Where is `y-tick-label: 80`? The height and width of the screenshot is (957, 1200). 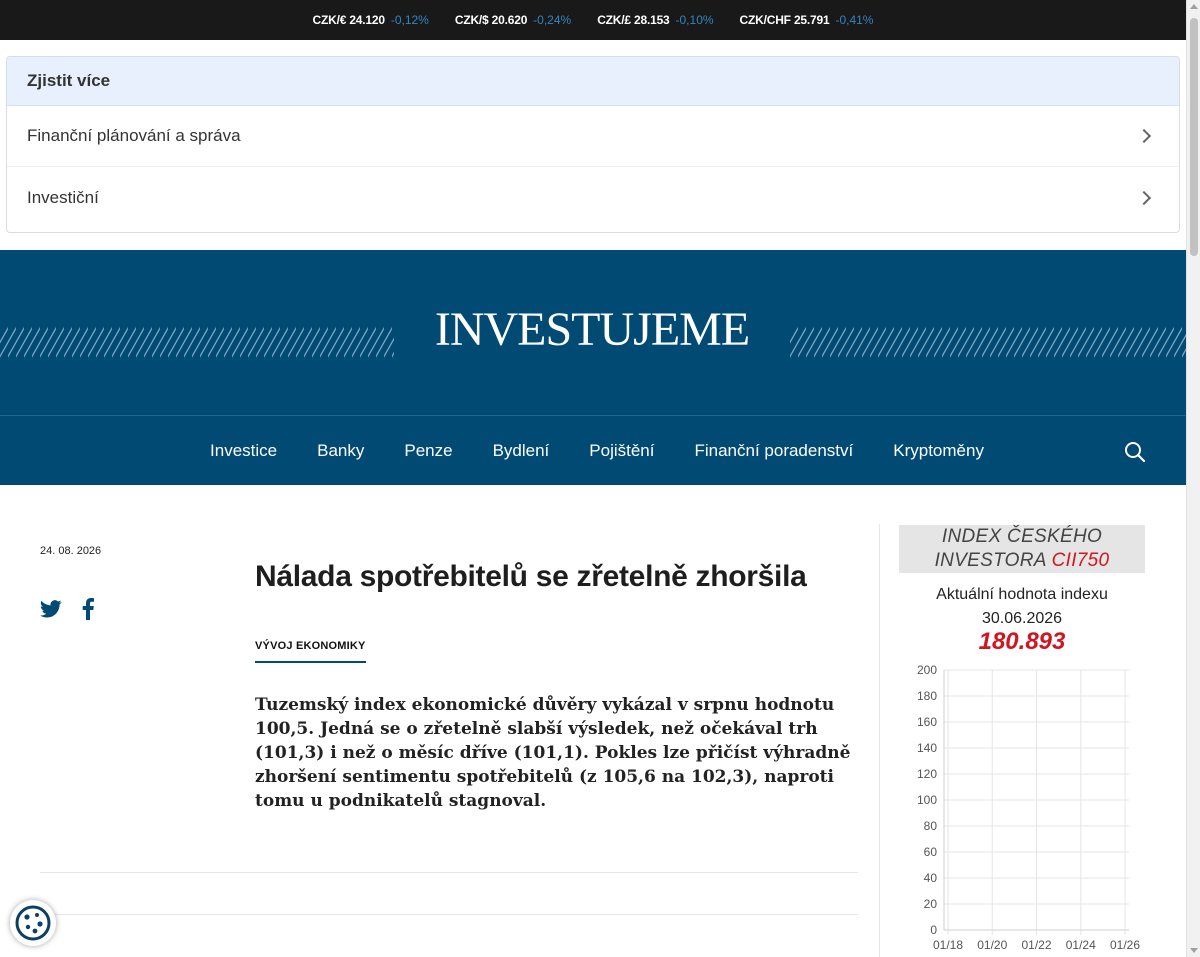
y-tick-label: 80 is located at coordinates (931, 826).